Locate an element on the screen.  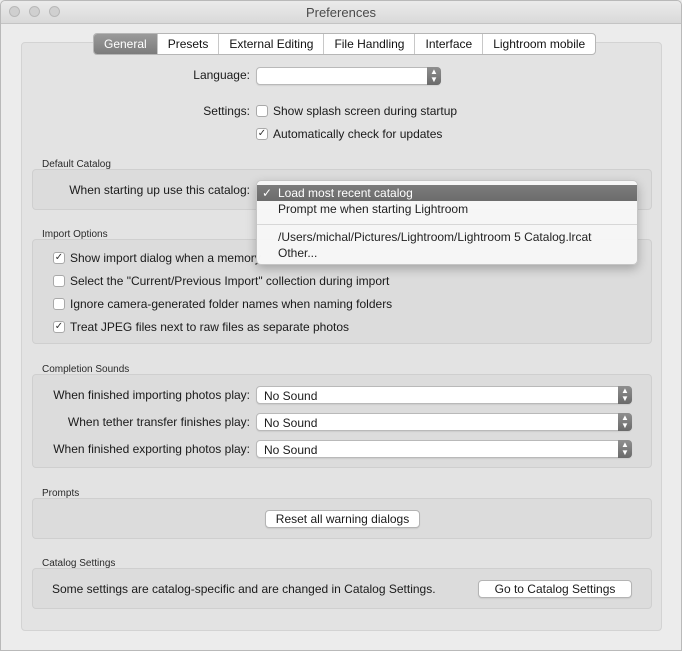
export-sound-select: No Sound ▲ ▼ is located at coordinates (444, 449).